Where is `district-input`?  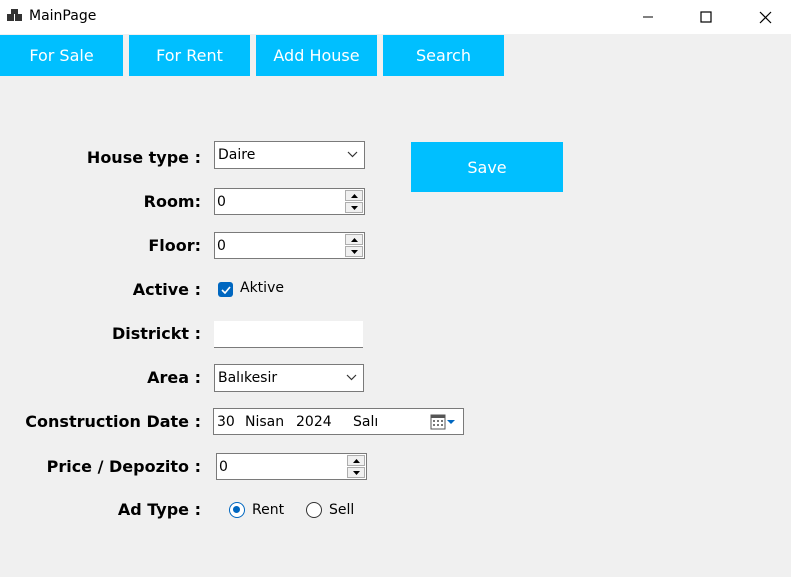 district-input is located at coordinates (288, 334).